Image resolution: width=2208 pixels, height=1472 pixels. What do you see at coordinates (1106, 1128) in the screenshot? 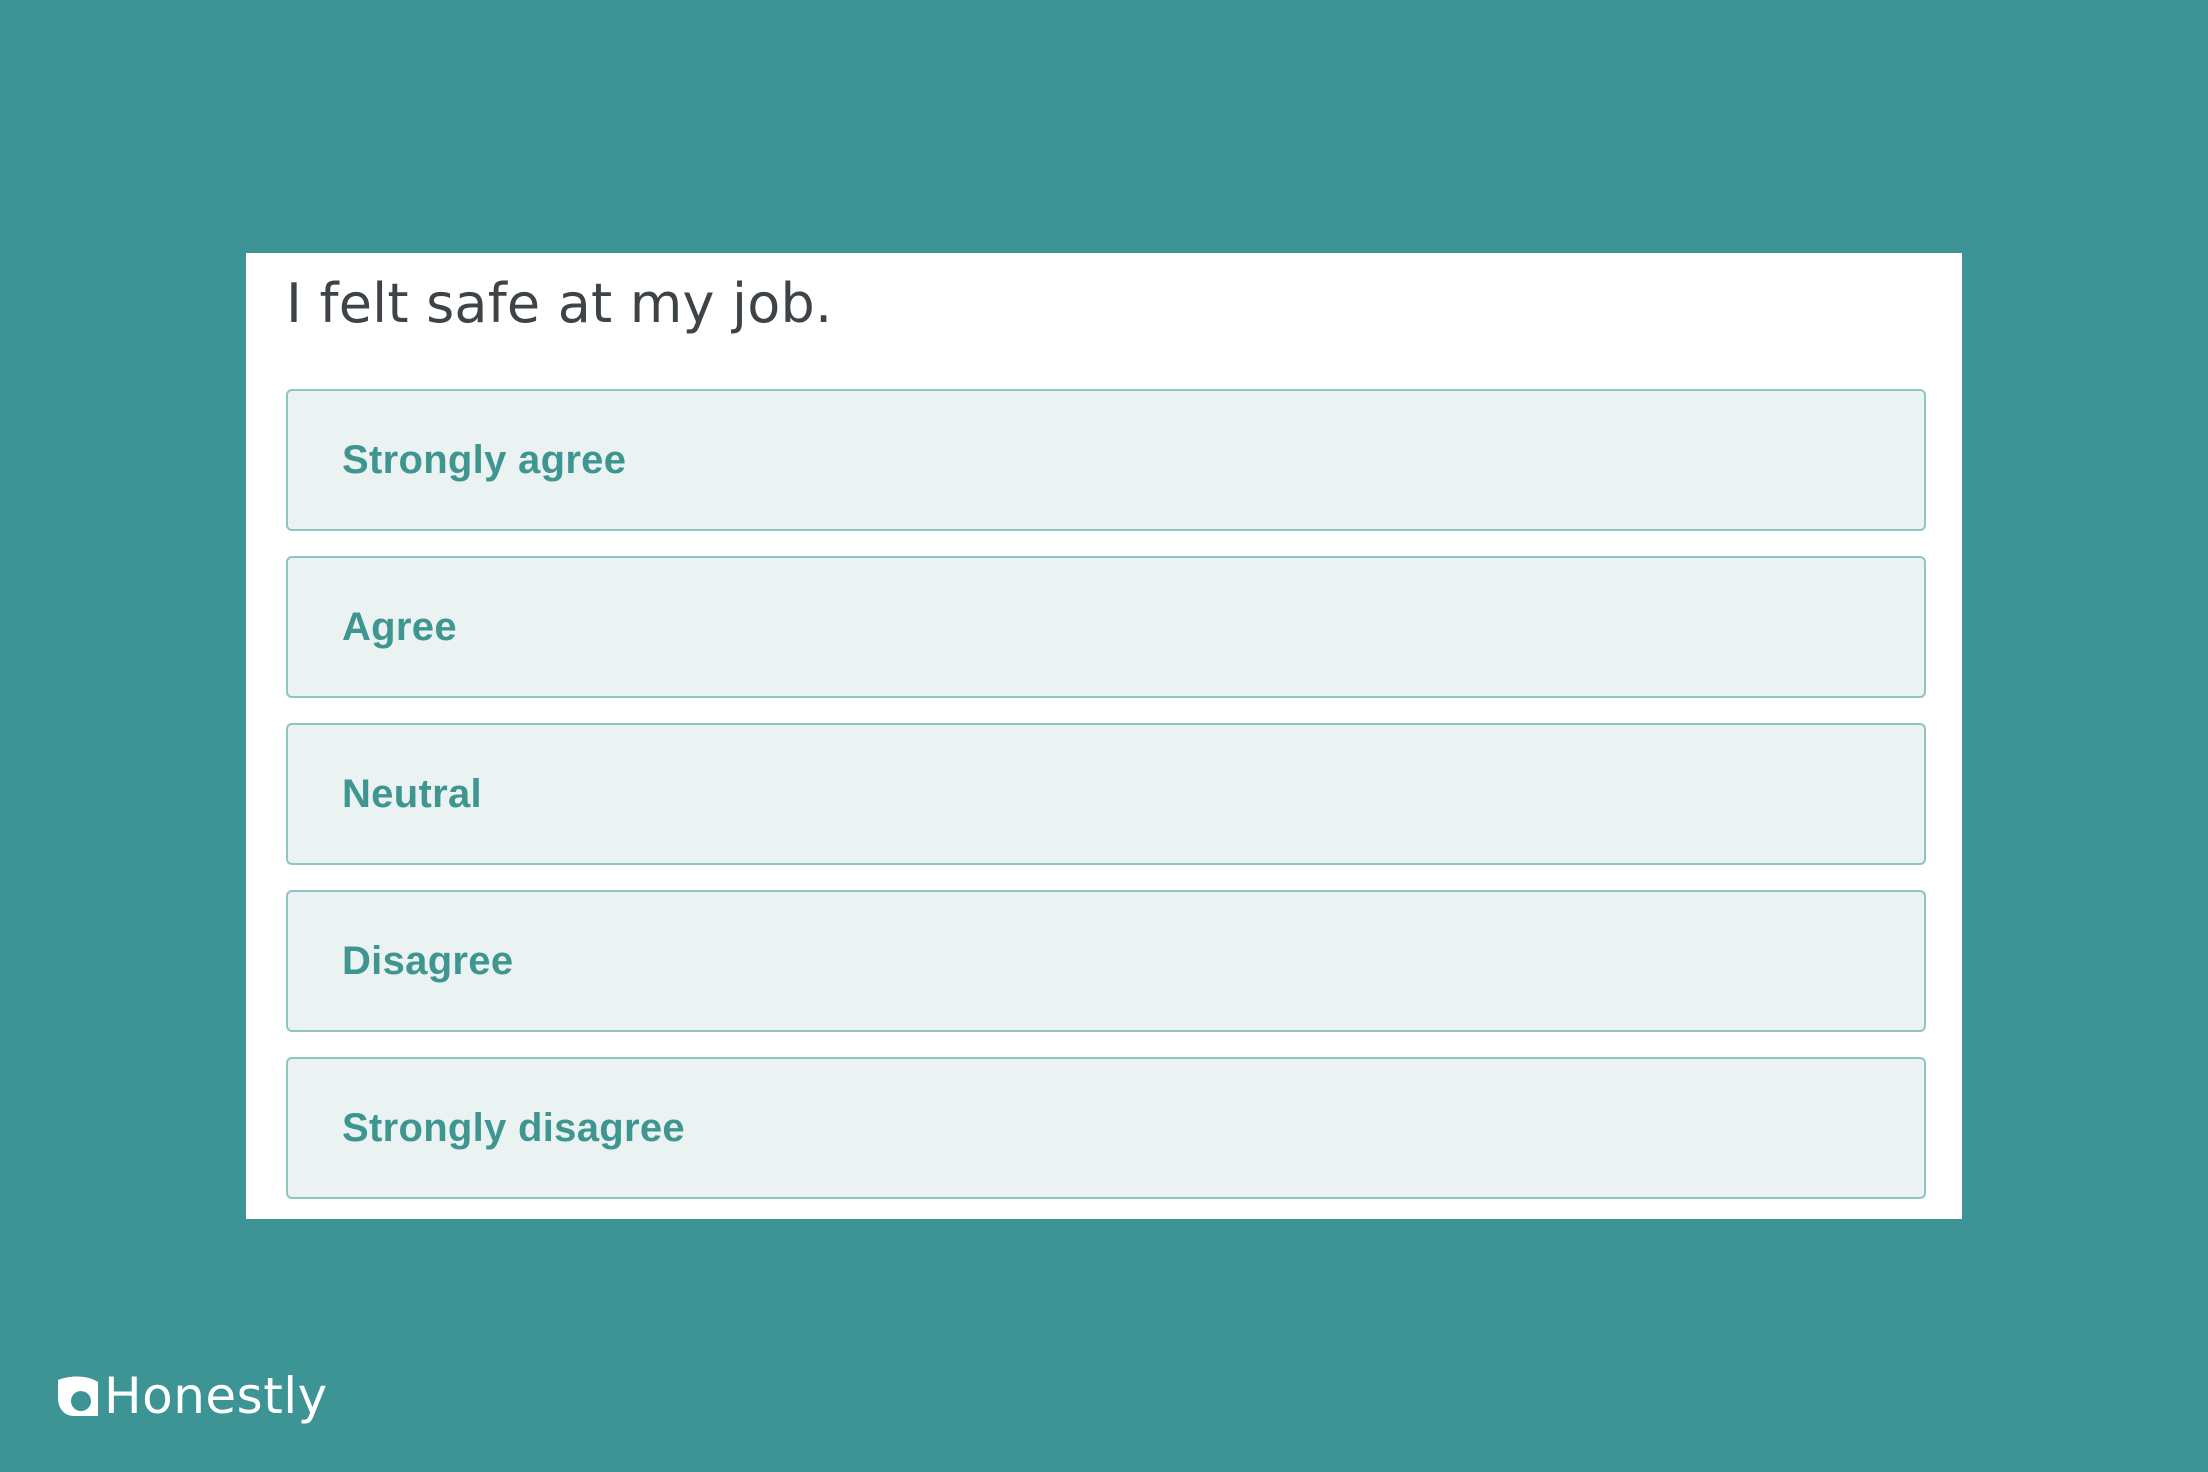
I see `option-strongly-disagree: Strongly disagree` at bounding box center [1106, 1128].